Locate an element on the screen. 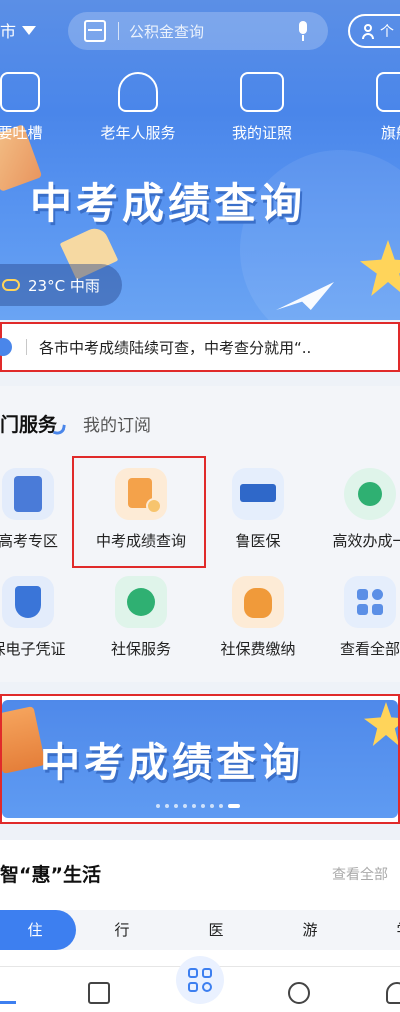  service-social-security: 社保服务 is located at coordinates (141, 617).